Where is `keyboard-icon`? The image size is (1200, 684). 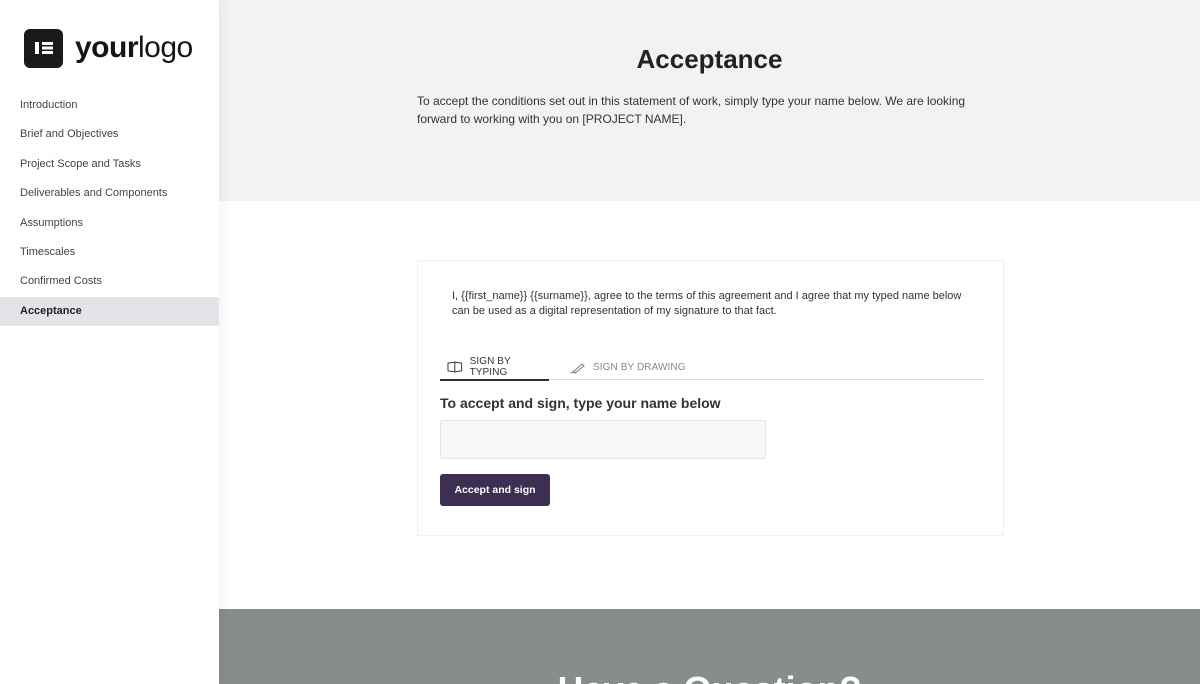
keyboard-icon is located at coordinates (455, 367).